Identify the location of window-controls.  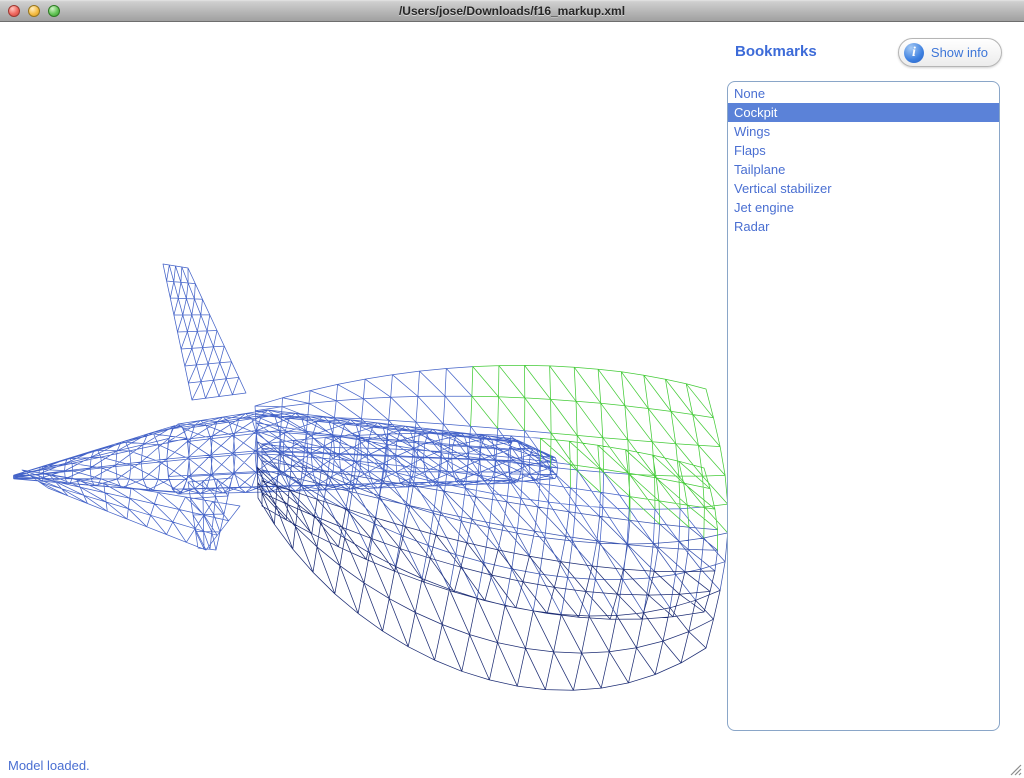
(34, 11).